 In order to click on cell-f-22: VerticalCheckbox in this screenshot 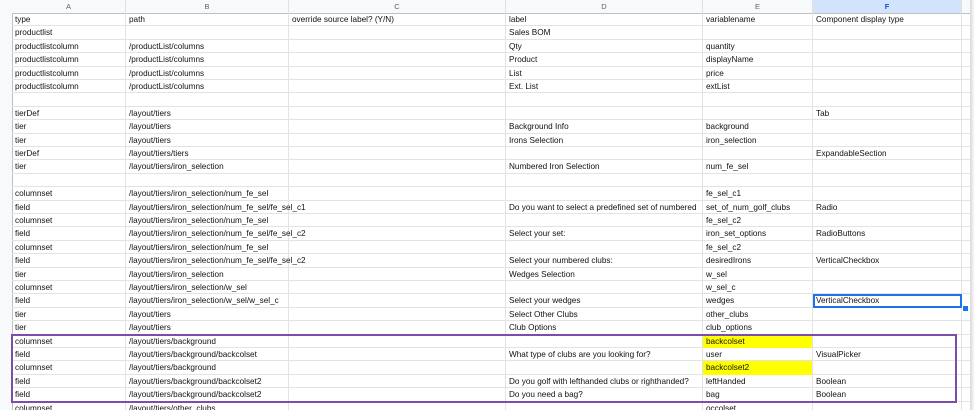, I will do `click(887, 301)`.